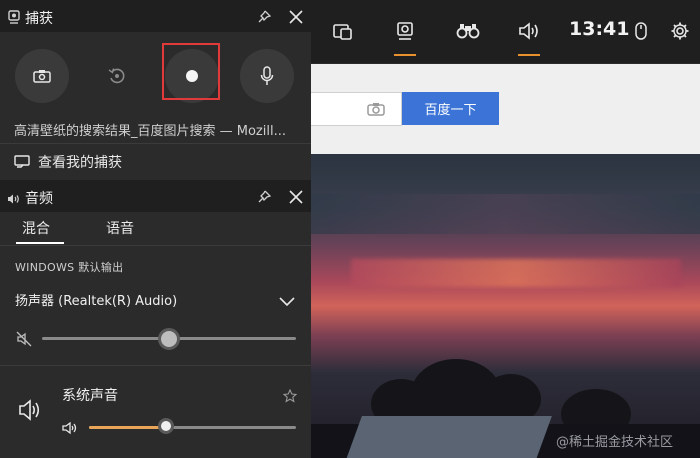  Describe the element at coordinates (39, 199) in the screenshot. I see `audio-title: 音频` at that location.